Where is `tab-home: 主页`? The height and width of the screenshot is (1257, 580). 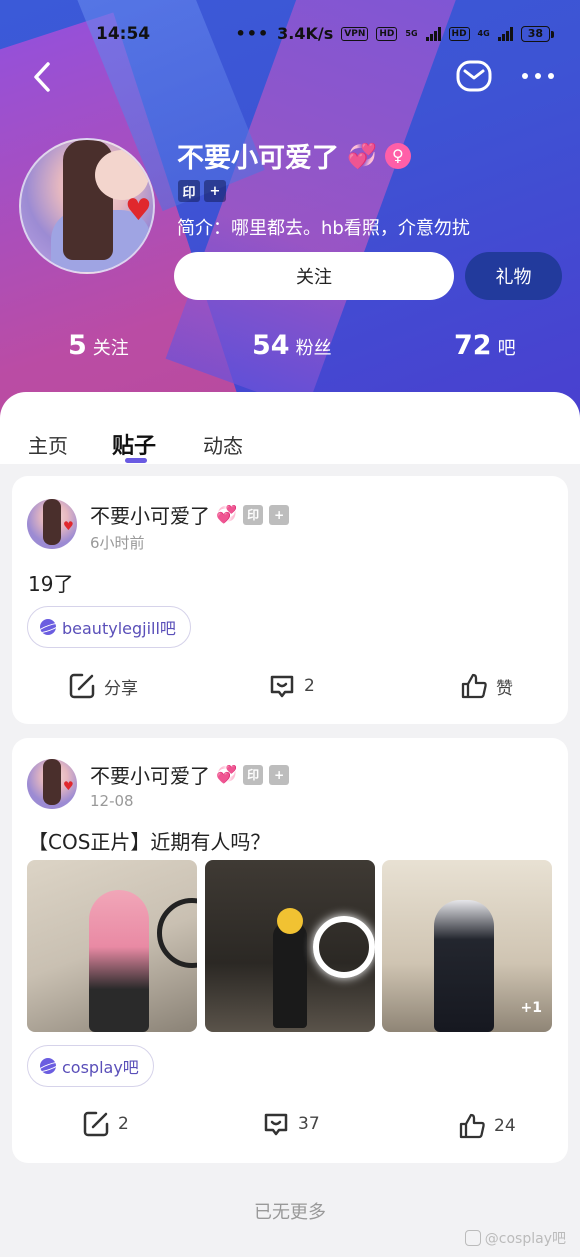
tab-home: 主页 is located at coordinates (48, 444).